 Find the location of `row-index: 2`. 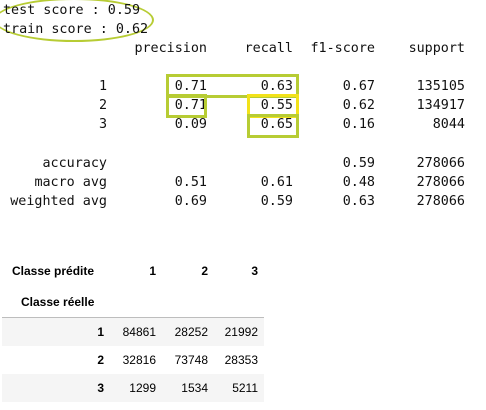

row-index: 2 is located at coordinates (100, 360).